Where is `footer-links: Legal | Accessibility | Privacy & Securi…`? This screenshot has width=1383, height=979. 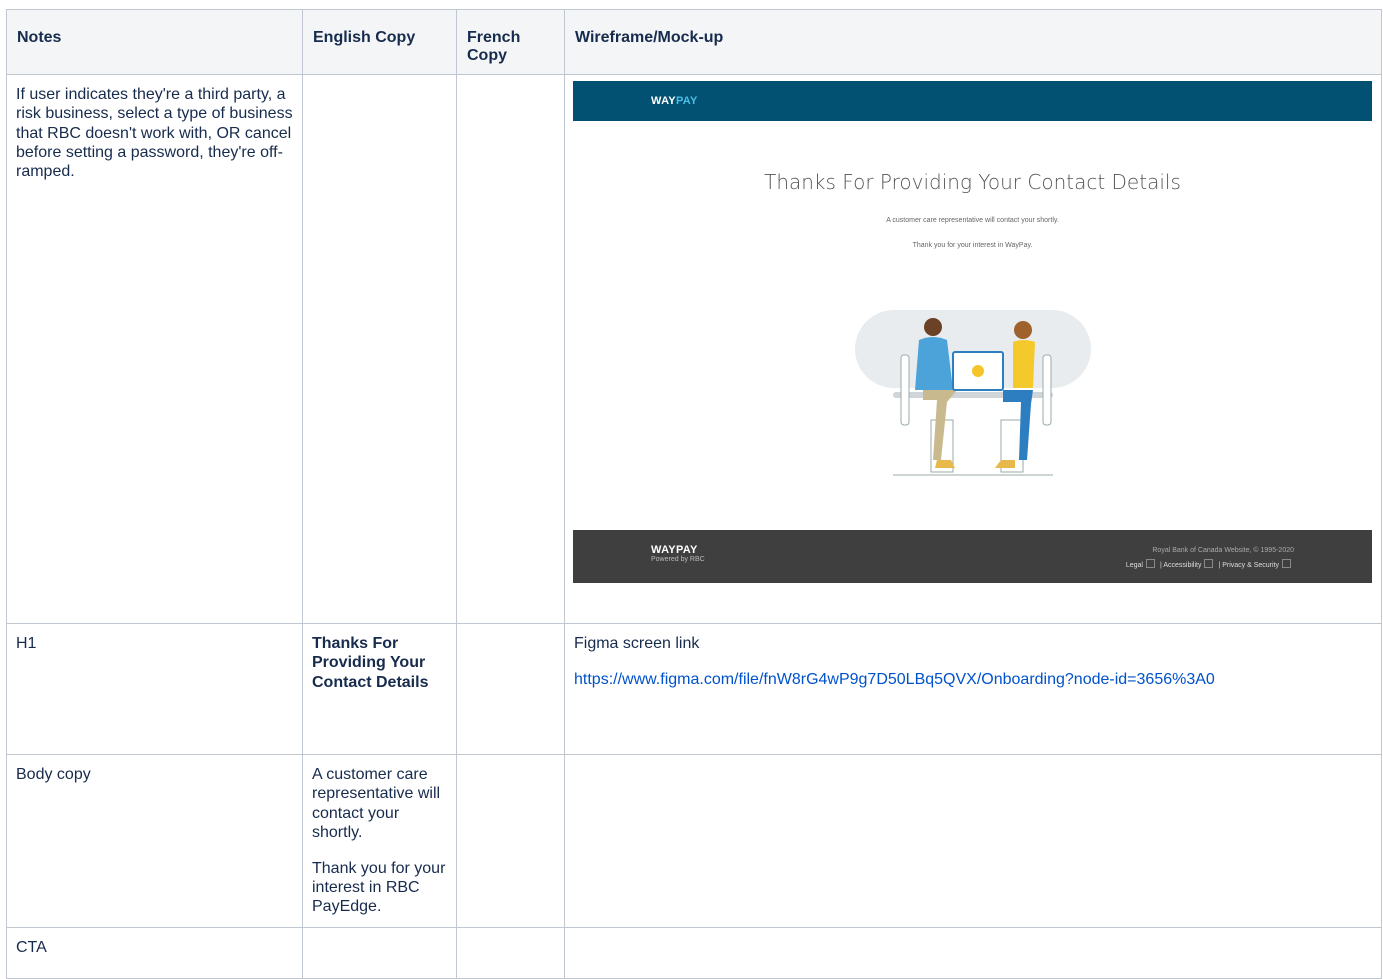 footer-links: Legal | Accessibility | Privacy & Securi… is located at coordinates (1210, 564).